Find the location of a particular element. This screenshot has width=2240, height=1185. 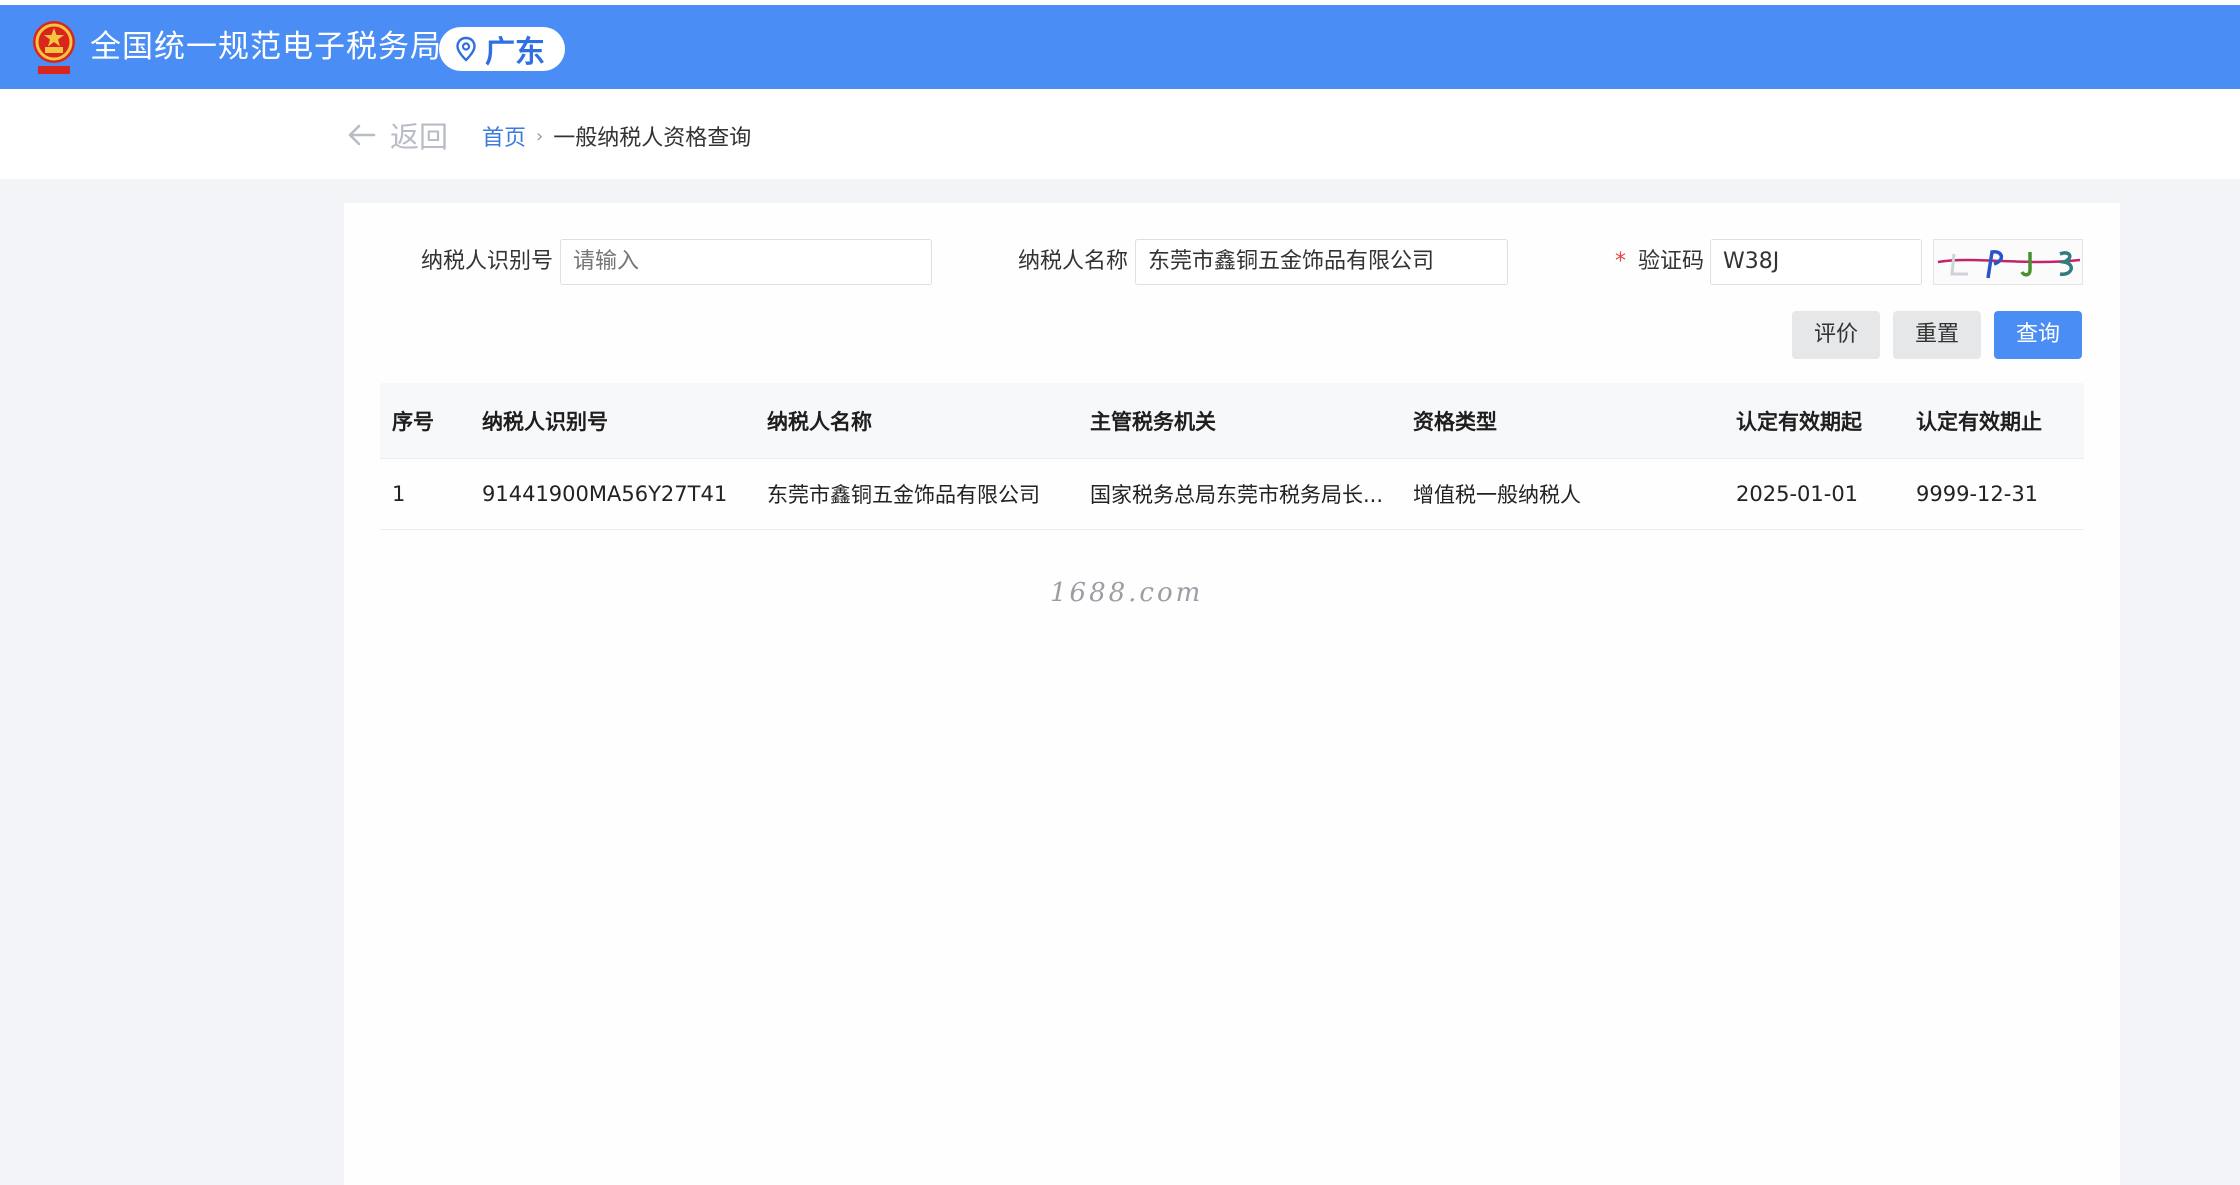

query-button: 查询 is located at coordinates (2038, 335).